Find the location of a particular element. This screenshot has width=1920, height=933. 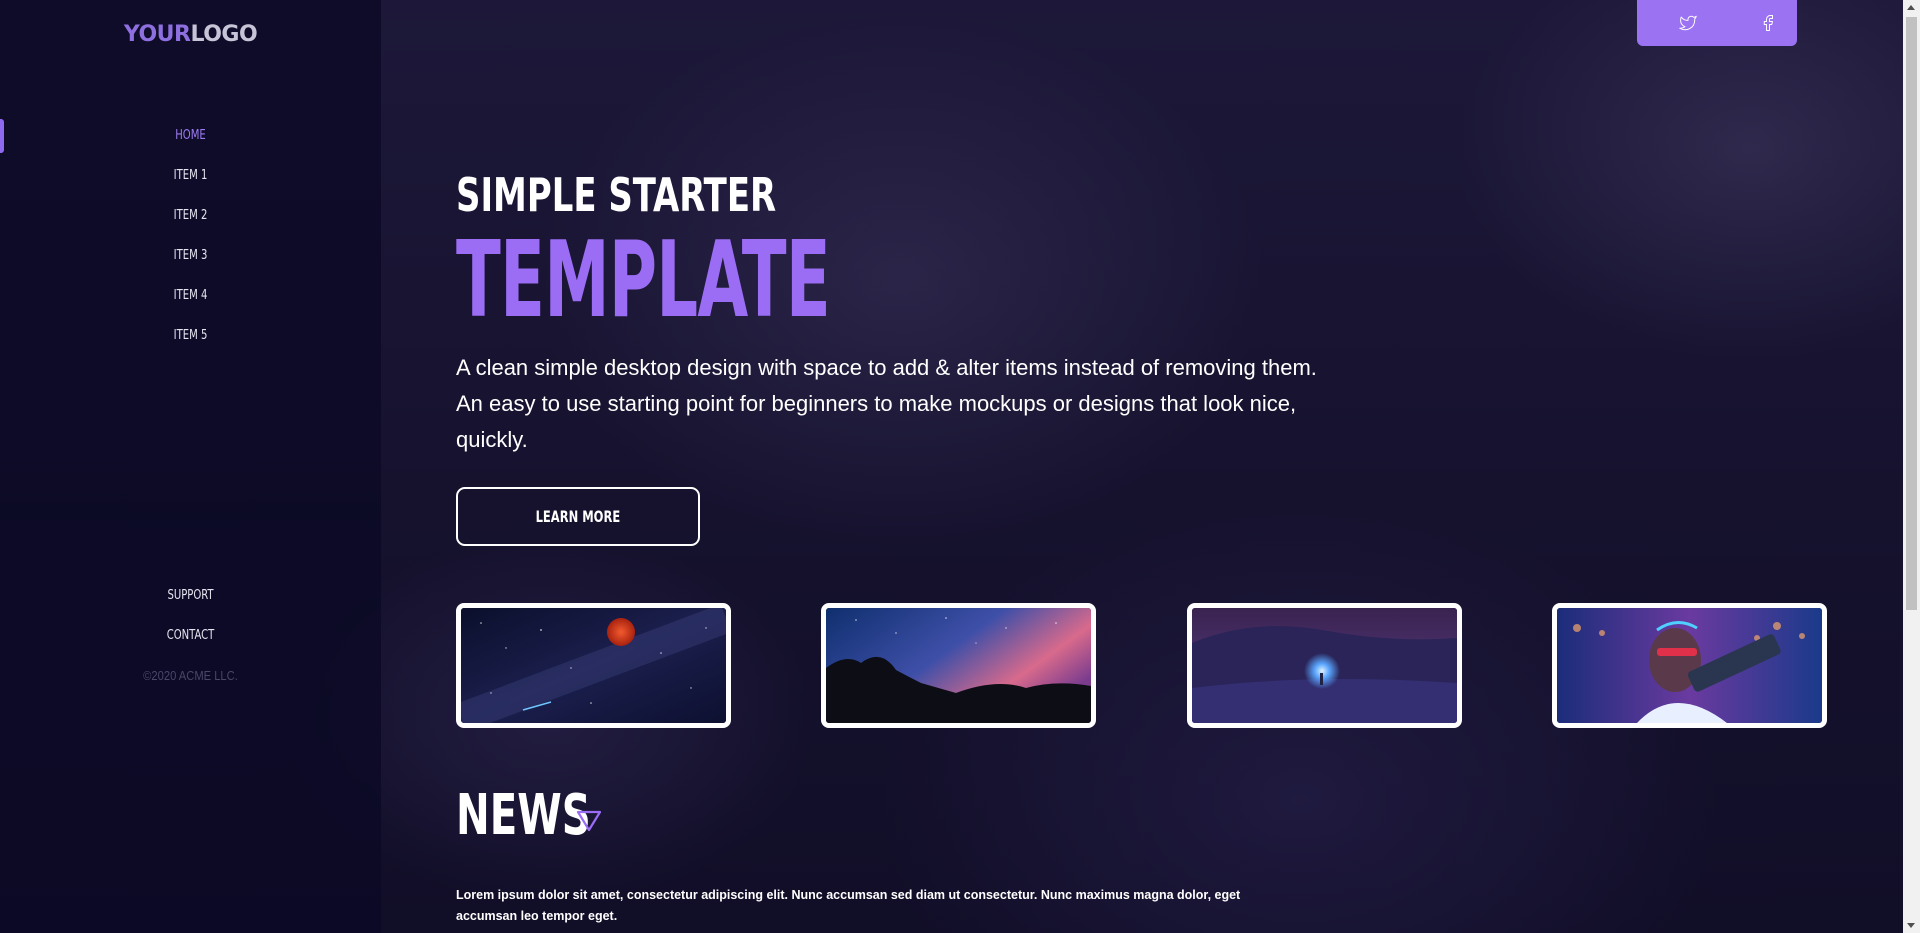

nav-item-1: ITEM 1 is located at coordinates (191, 175).